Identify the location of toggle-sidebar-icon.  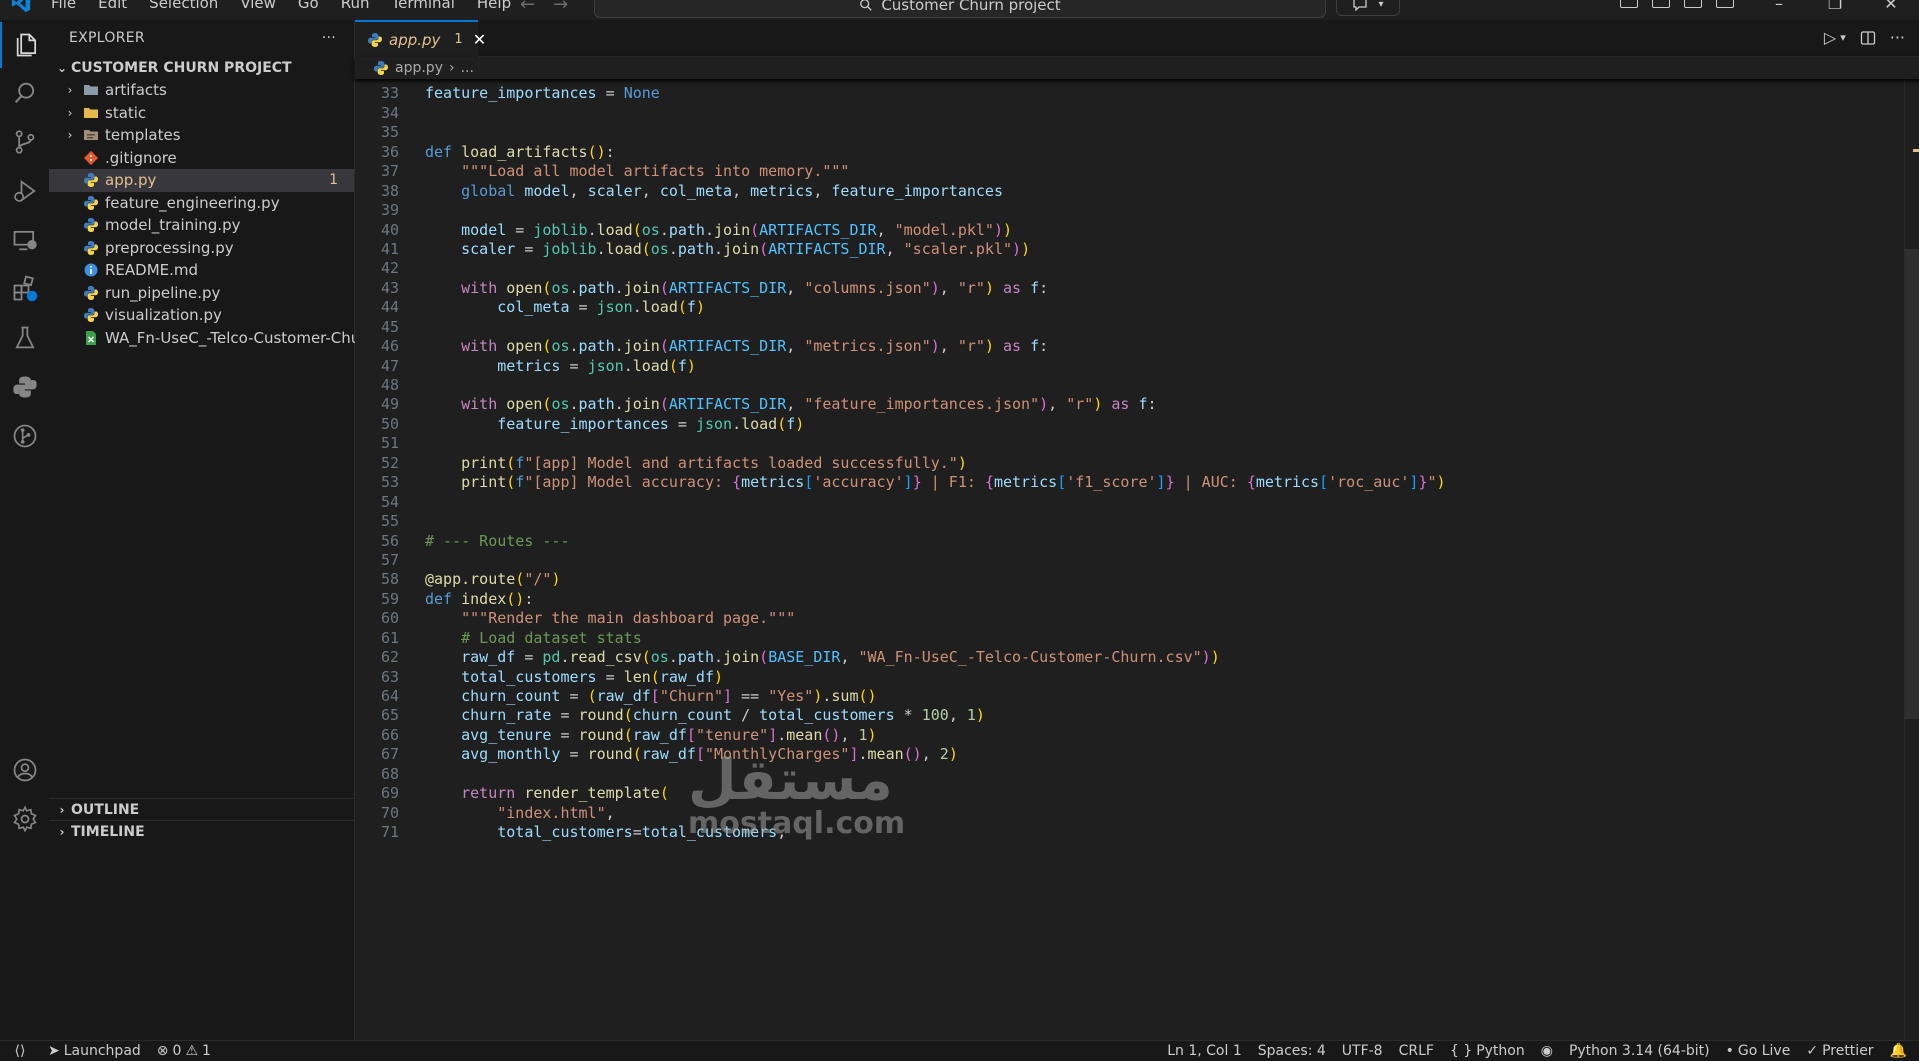
(1661, 4).